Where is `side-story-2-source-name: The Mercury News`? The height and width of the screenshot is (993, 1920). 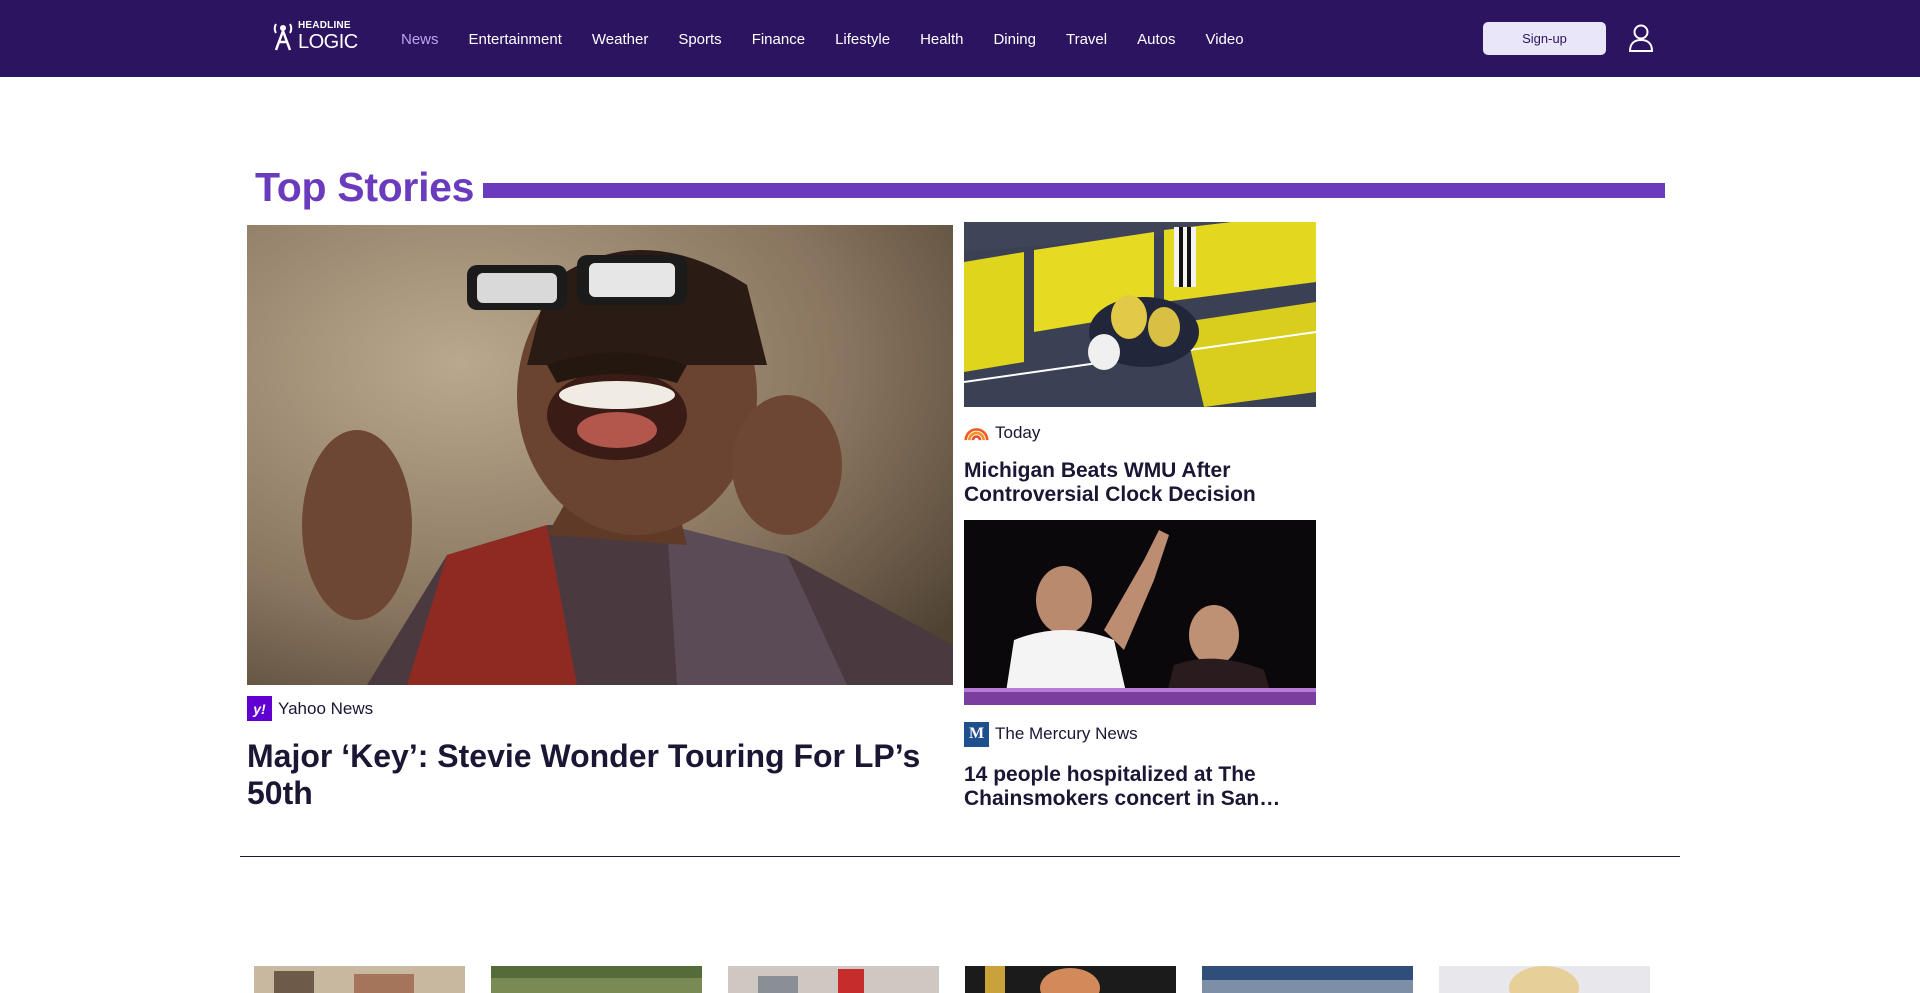
side-story-2-source-name: The Mercury News is located at coordinates (1066, 733).